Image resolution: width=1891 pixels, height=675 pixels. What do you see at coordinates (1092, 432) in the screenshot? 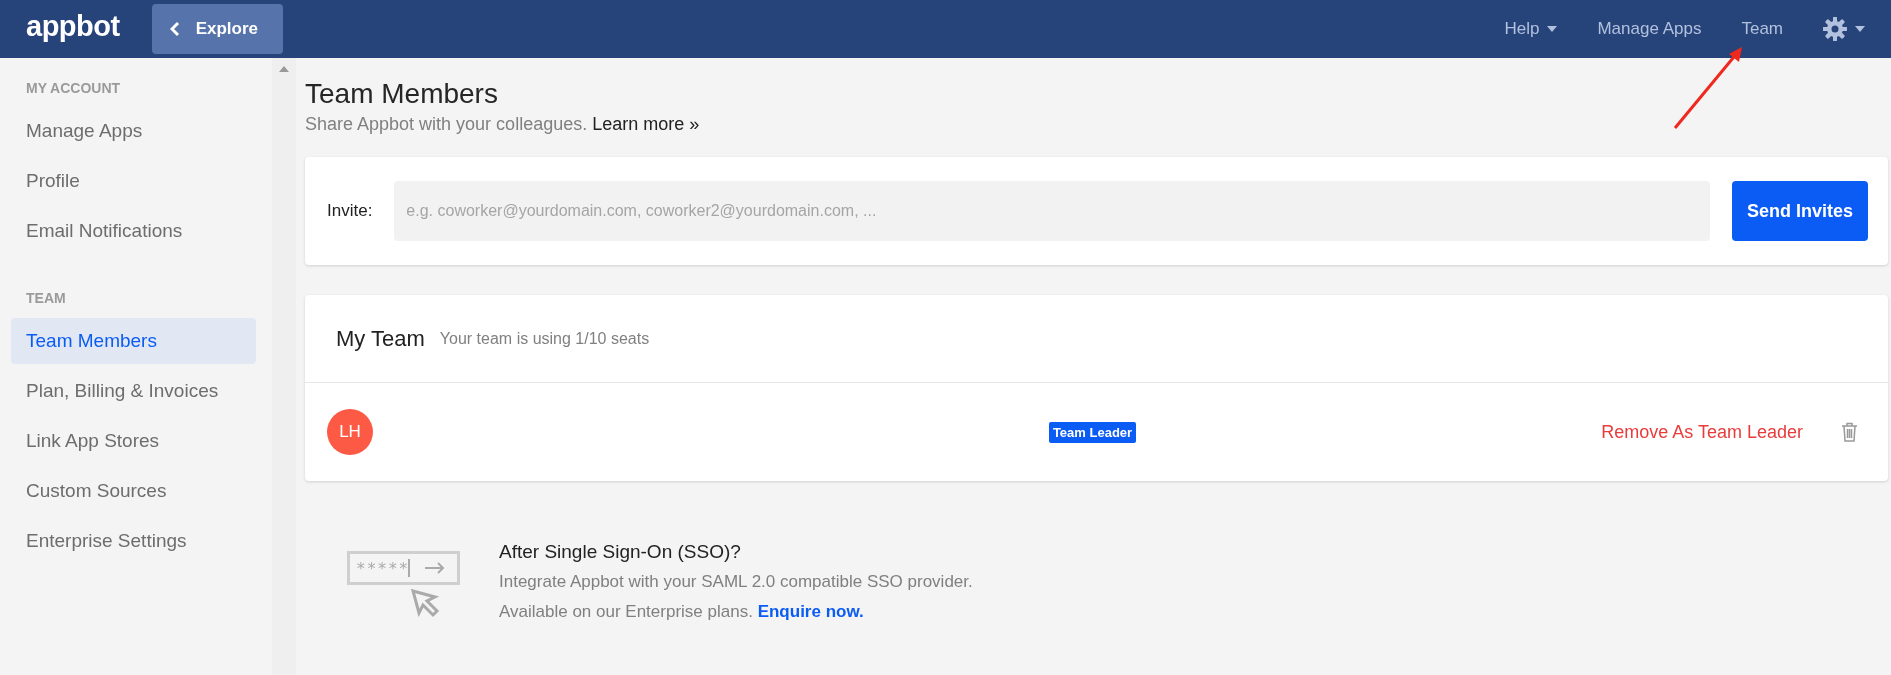
I see `role-badge: Team Leader` at bounding box center [1092, 432].